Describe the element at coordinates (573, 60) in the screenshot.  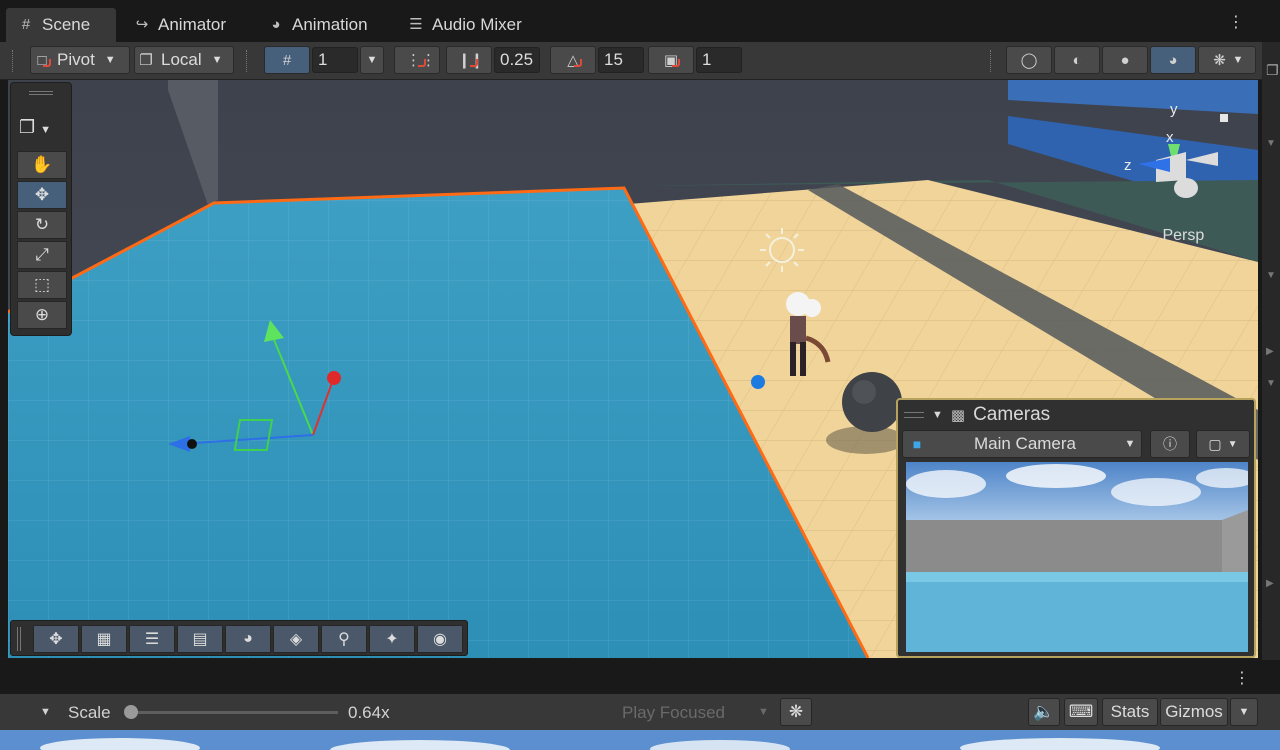
I see `rotate-snap-button: △` at that location.